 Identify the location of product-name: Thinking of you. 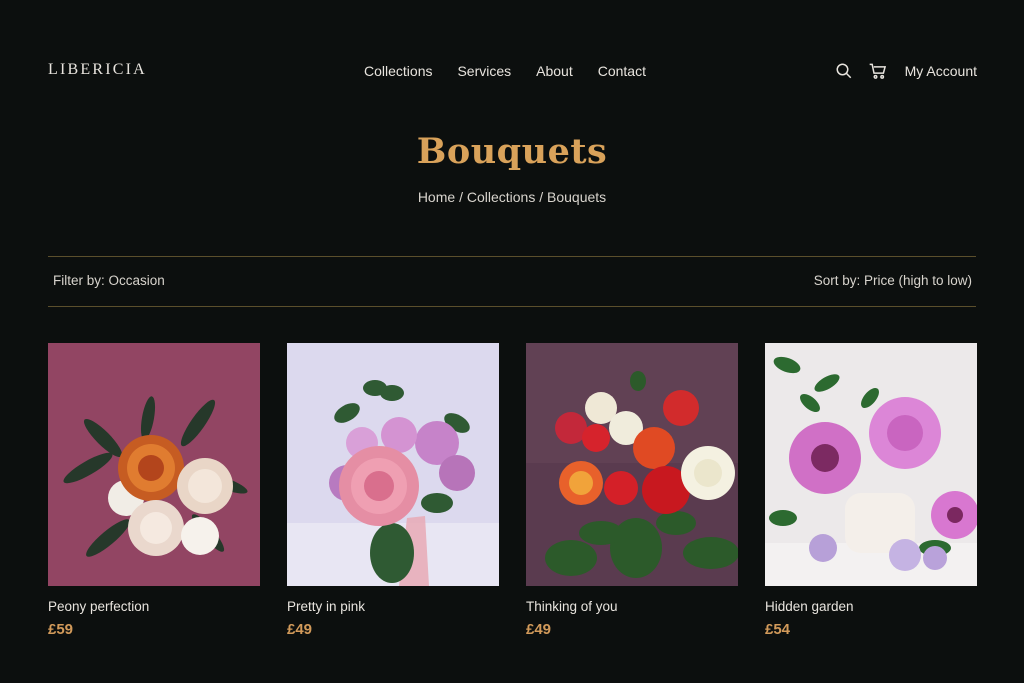
(632, 606).